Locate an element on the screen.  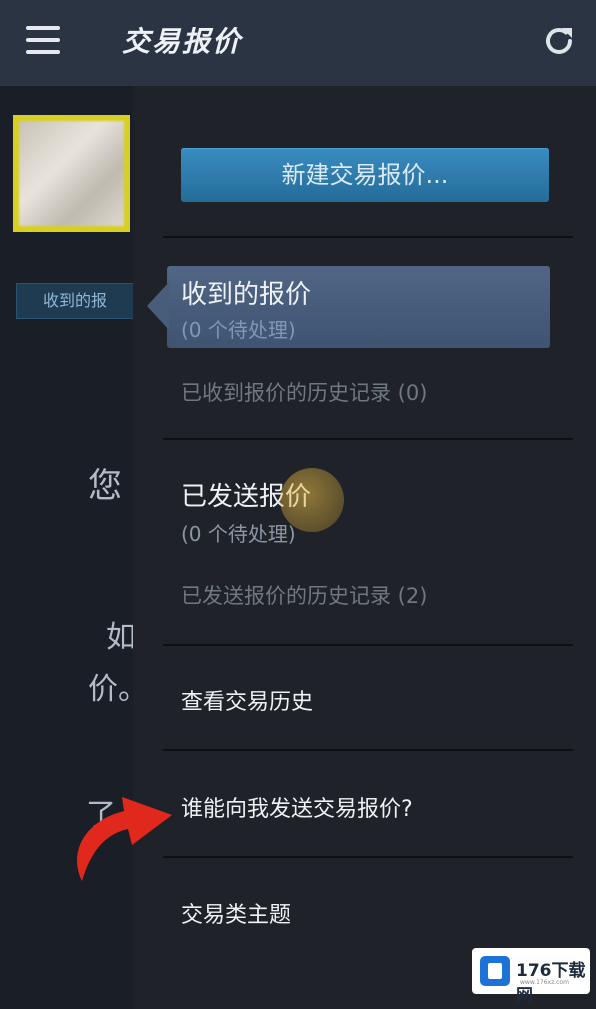
received-pending-count: (0 个待处理) is located at coordinates (238, 330).